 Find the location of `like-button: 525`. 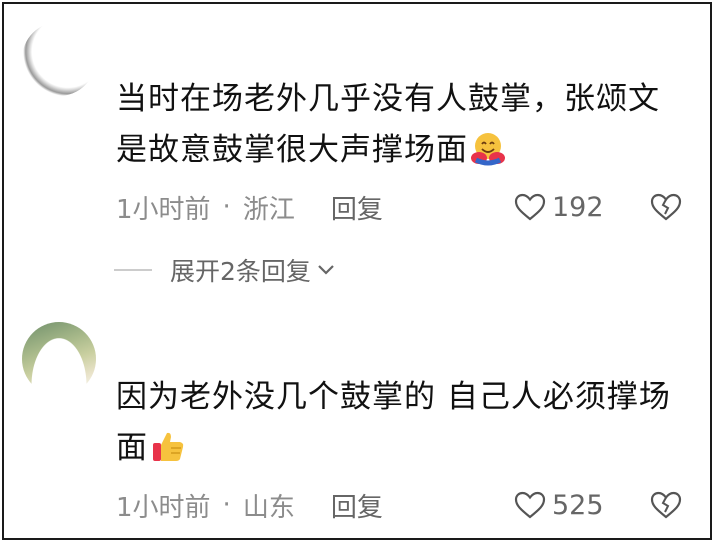

like-button: 525 is located at coordinates (559, 505).